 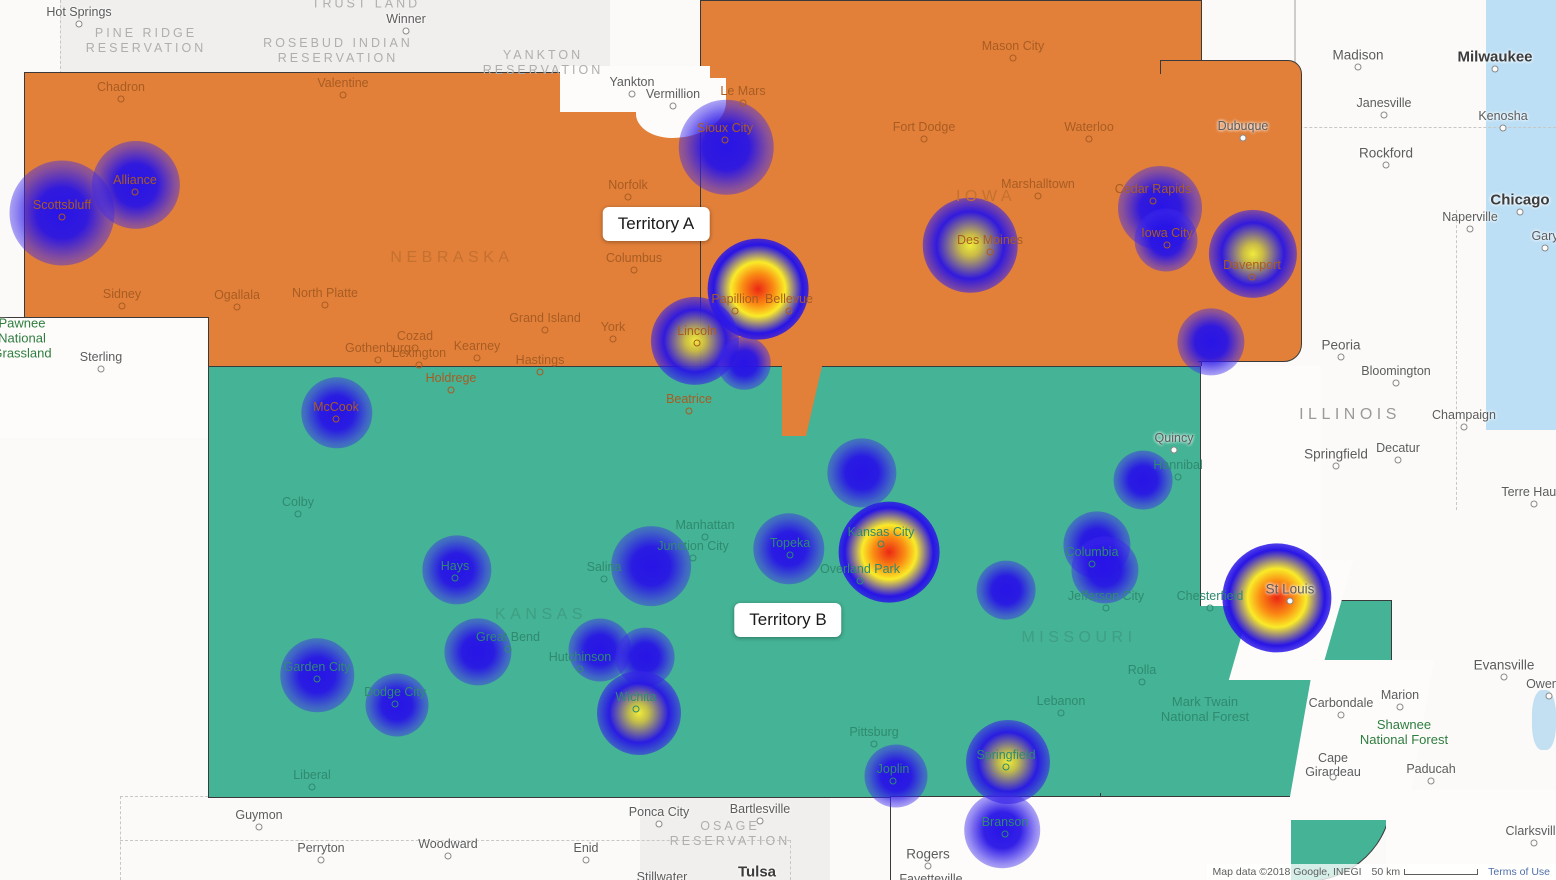 What do you see at coordinates (452, 257) in the screenshot?
I see `state-label: NEBRASKA` at bounding box center [452, 257].